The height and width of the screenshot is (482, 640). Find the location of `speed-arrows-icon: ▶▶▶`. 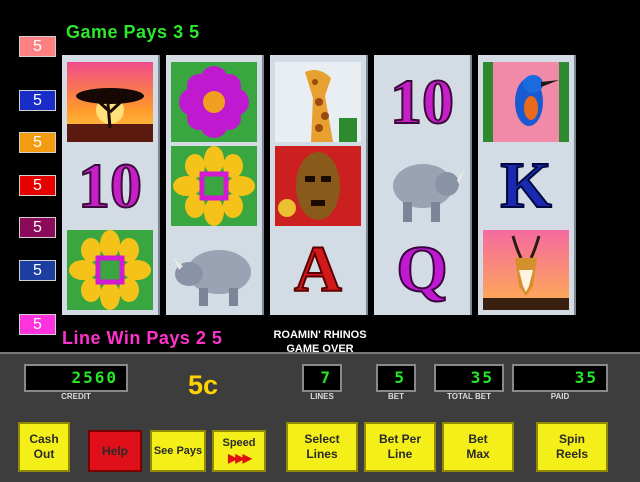

speed-arrows-icon: ▶▶▶ is located at coordinates (240, 458).